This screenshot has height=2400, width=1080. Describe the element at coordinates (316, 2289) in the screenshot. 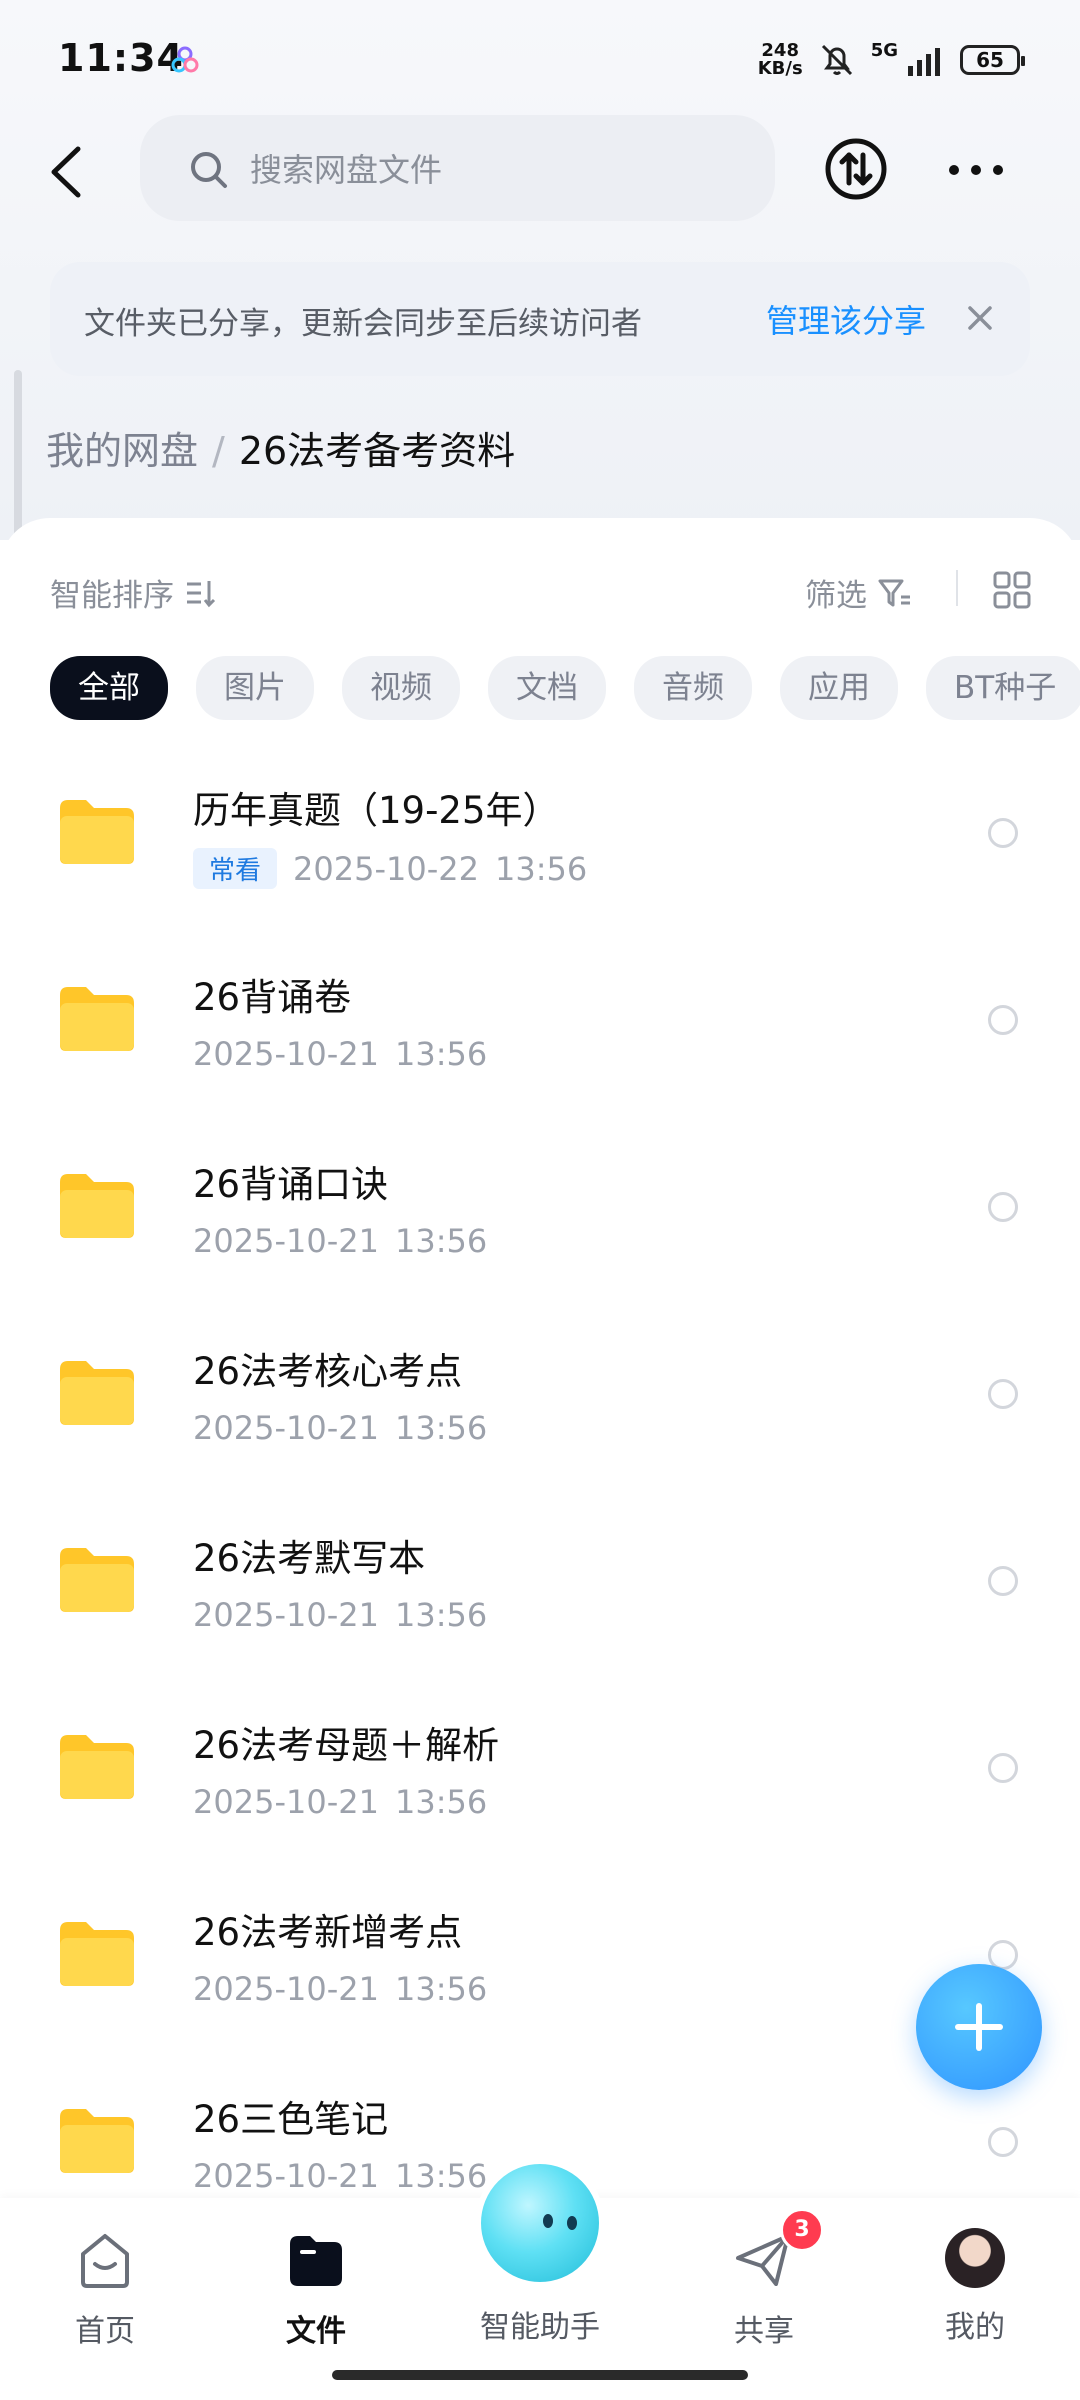

I see `tab-files: 文件` at that location.